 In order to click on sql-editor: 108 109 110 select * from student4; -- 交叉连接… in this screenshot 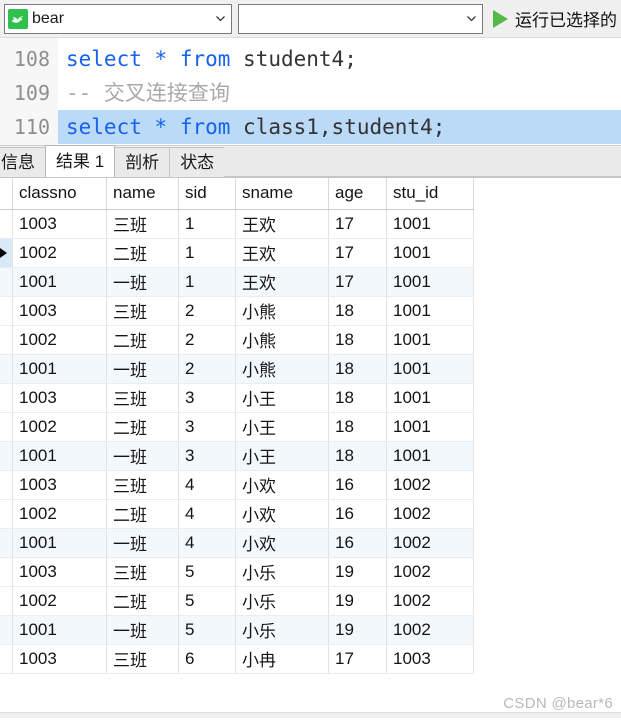, I will do `click(310, 92)`.